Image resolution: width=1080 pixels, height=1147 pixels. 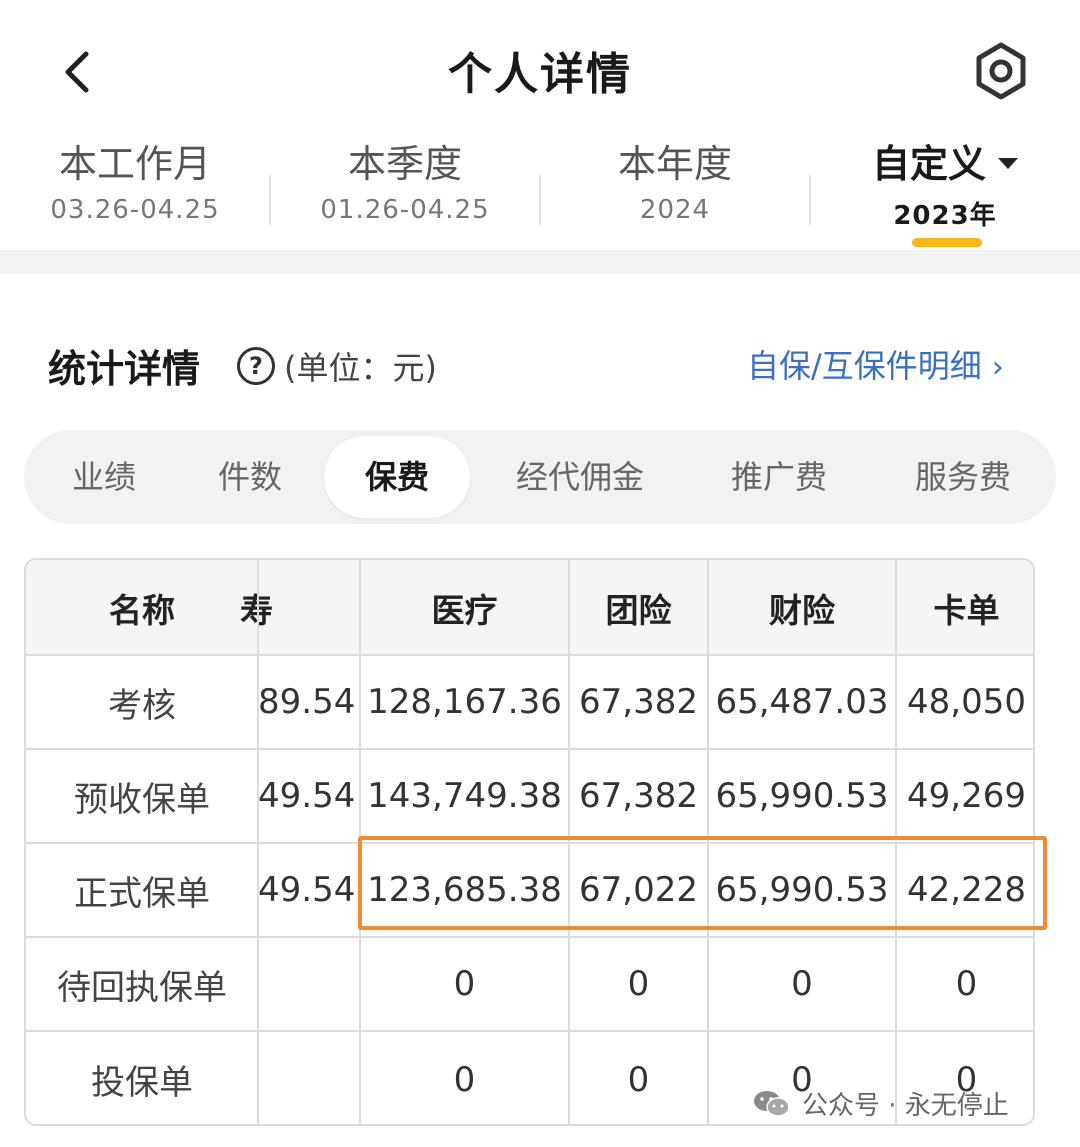 I want to click on header-name: 名称, so click(x=142, y=610).